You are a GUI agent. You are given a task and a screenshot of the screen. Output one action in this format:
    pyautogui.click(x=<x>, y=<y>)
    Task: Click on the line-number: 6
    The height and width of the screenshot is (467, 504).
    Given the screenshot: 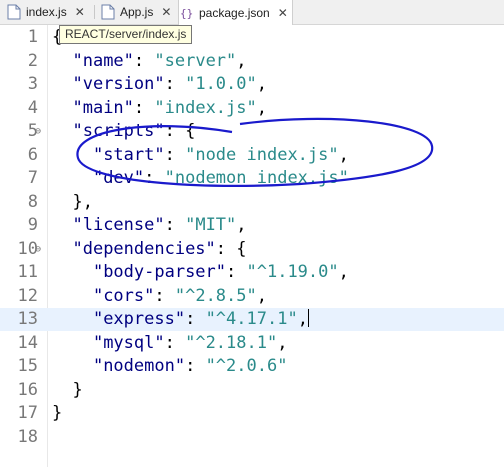 What is the action you would take?
    pyautogui.click(x=32, y=154)
    